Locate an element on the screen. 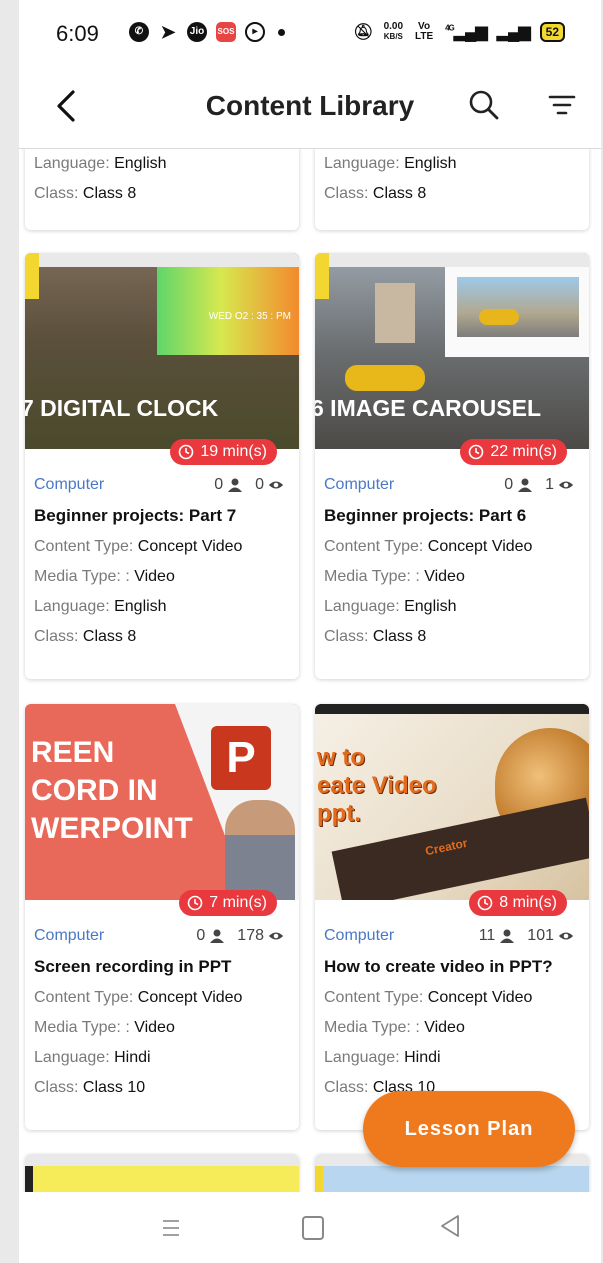 Image resolution: width=603 pixels, height=1263 pixels. duration-badge: 22 min(s) is located at coordinates (513, 452).